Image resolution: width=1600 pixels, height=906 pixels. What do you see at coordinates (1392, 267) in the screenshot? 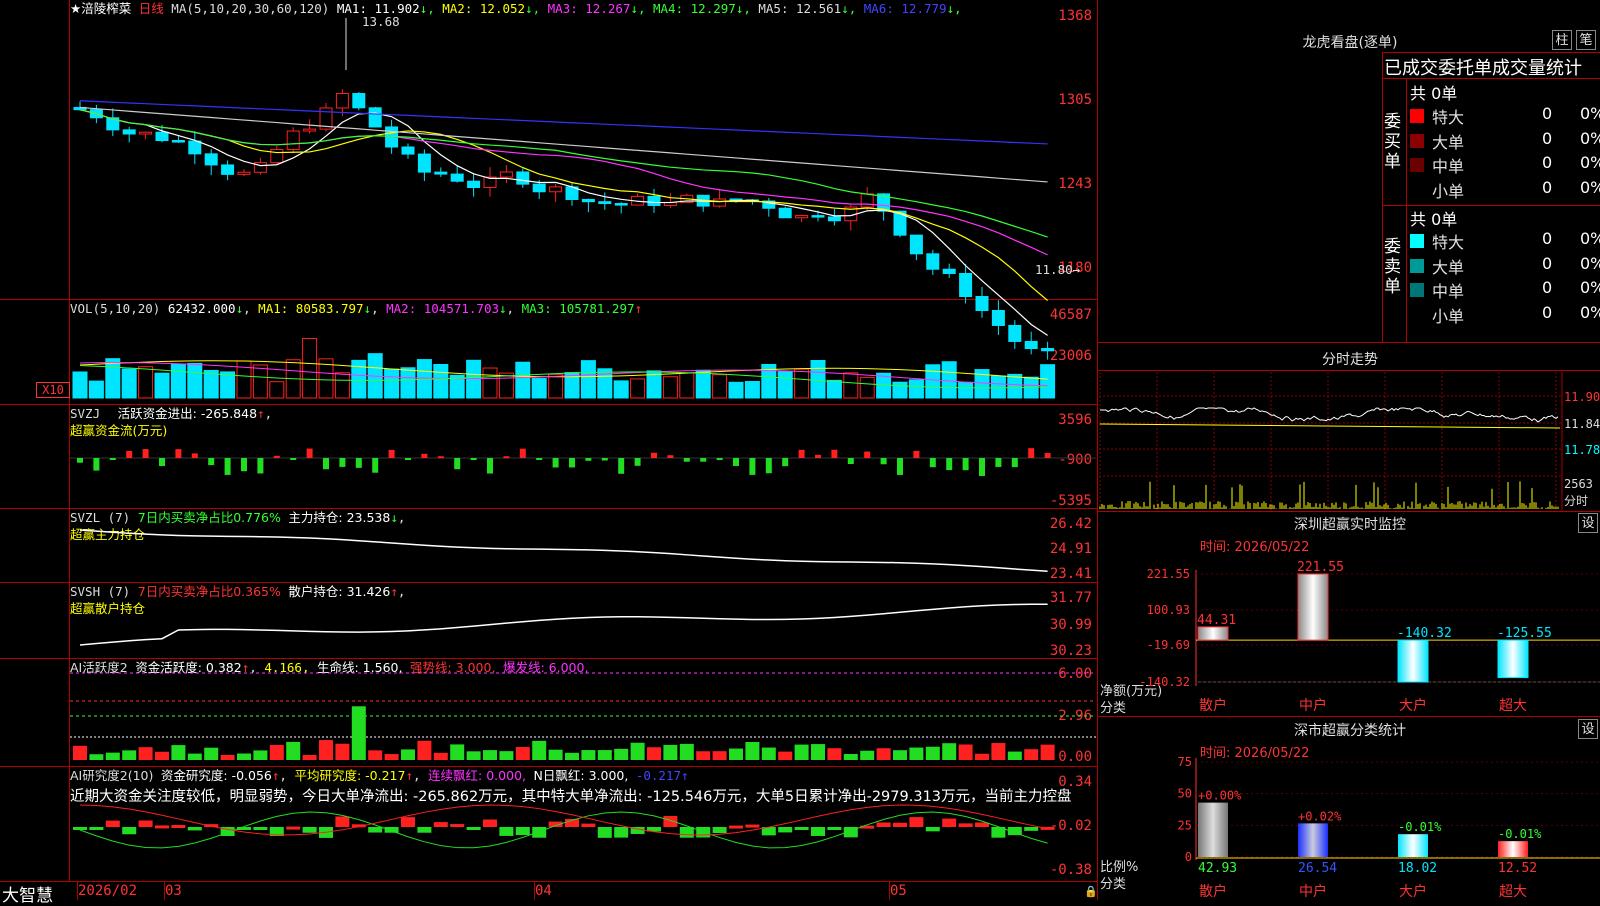
I see `sell-label: 委卖单` at bounding box center [1392, 267].